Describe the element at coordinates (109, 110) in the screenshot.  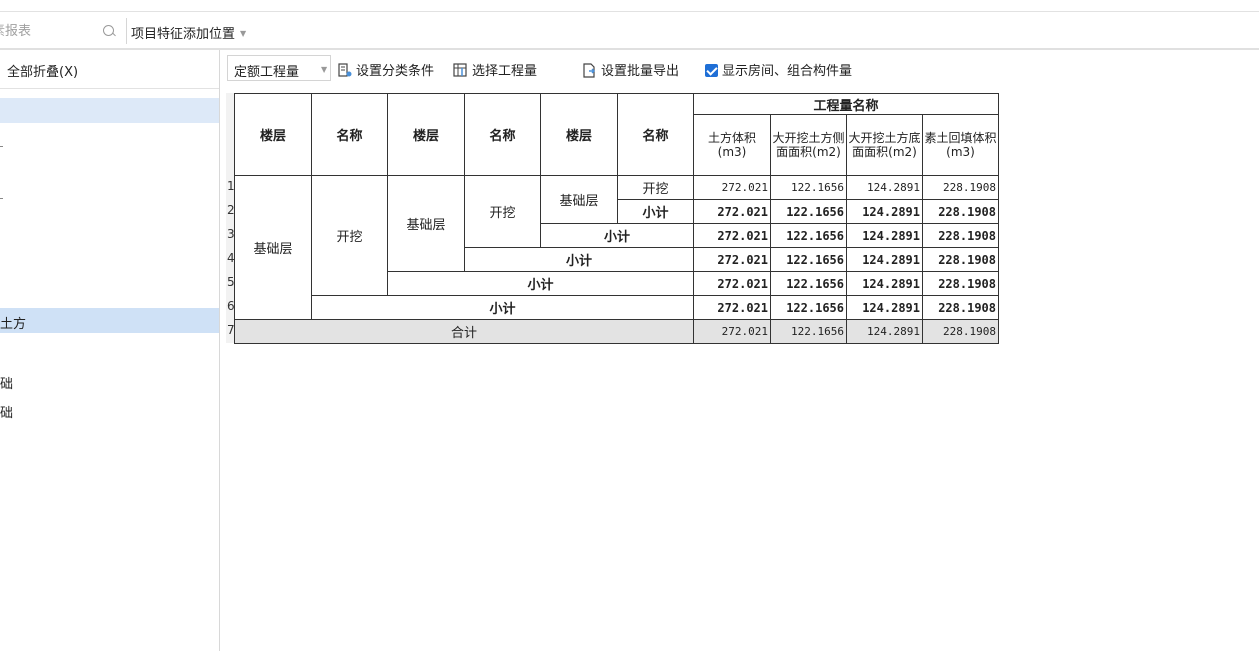
I see `tree-item-highlight` at that location.